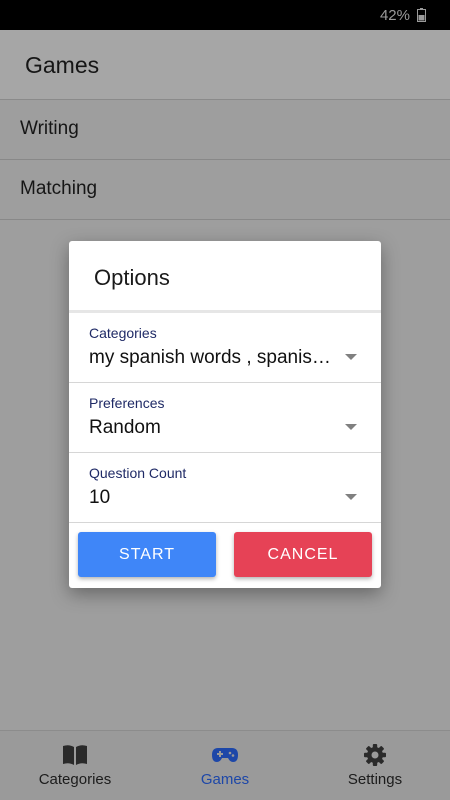 This screenshot has height=800, width=450. Describe the element at coordinates (225, 65) in the screenshot. I see `app-header: Games` at that location.